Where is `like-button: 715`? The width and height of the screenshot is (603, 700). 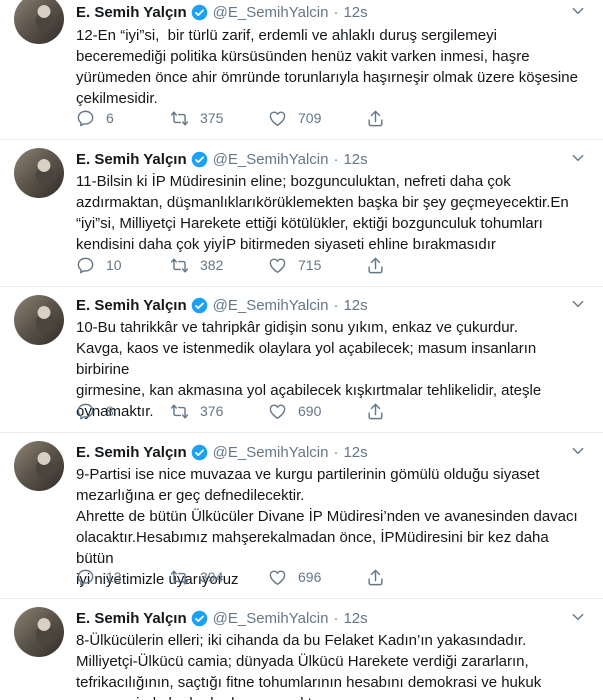
like-button: 715 is located at coordinates (317, 265).